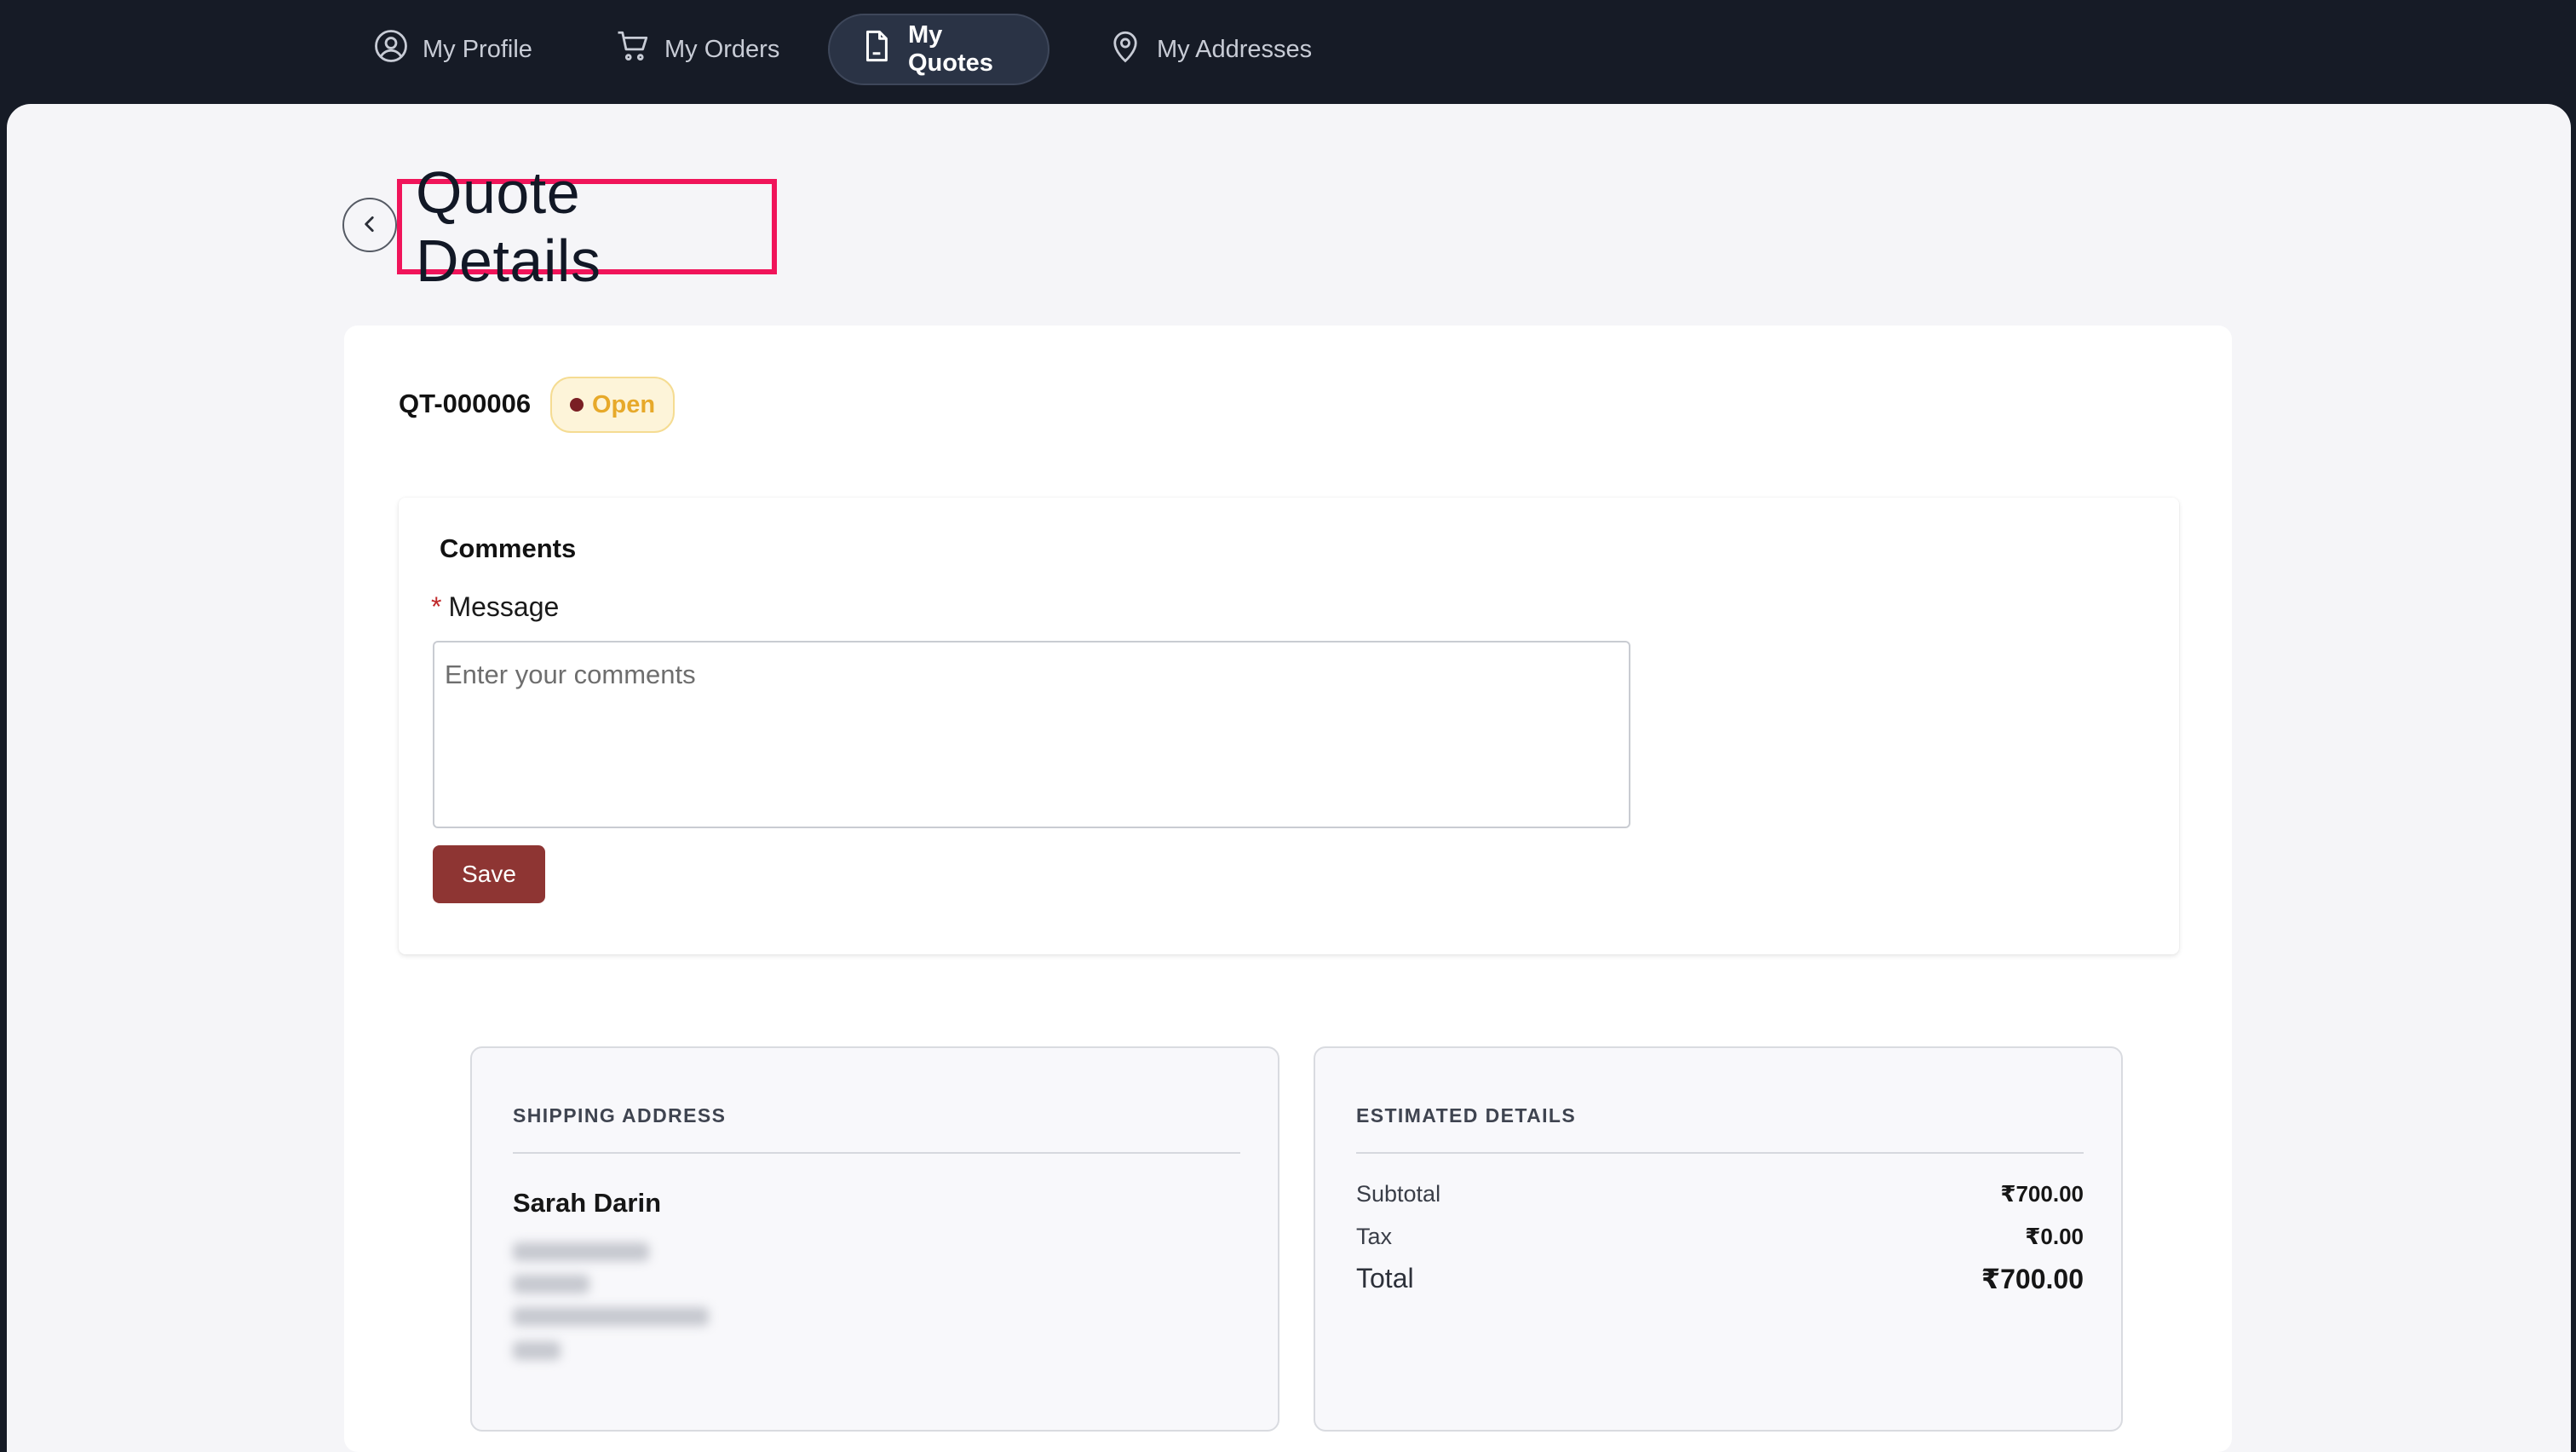 Image resolution: width=2576 pixels, height=1452 pixels. What do you see at coordinates (509, 226) in the screenshot?
I see `page-title: Quote Details` at bounding box center [509, 226].